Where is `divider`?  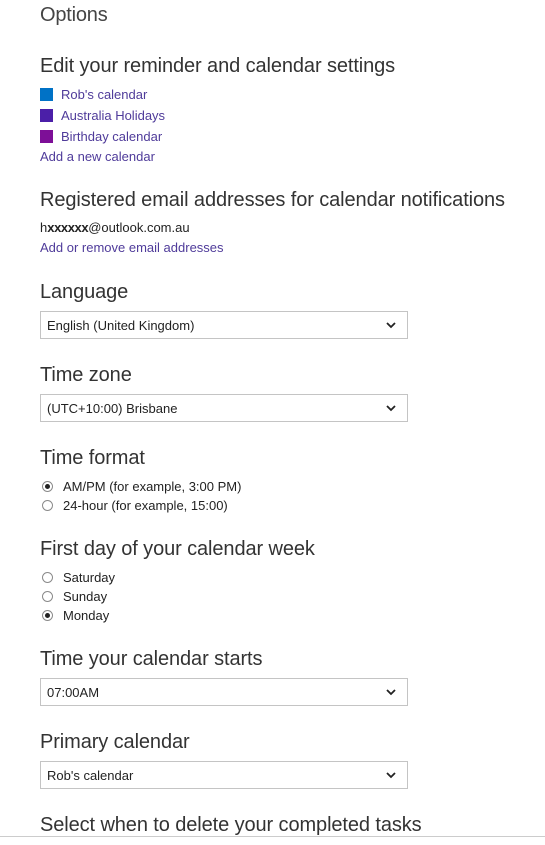 divider is located at coordinates (272, 836).